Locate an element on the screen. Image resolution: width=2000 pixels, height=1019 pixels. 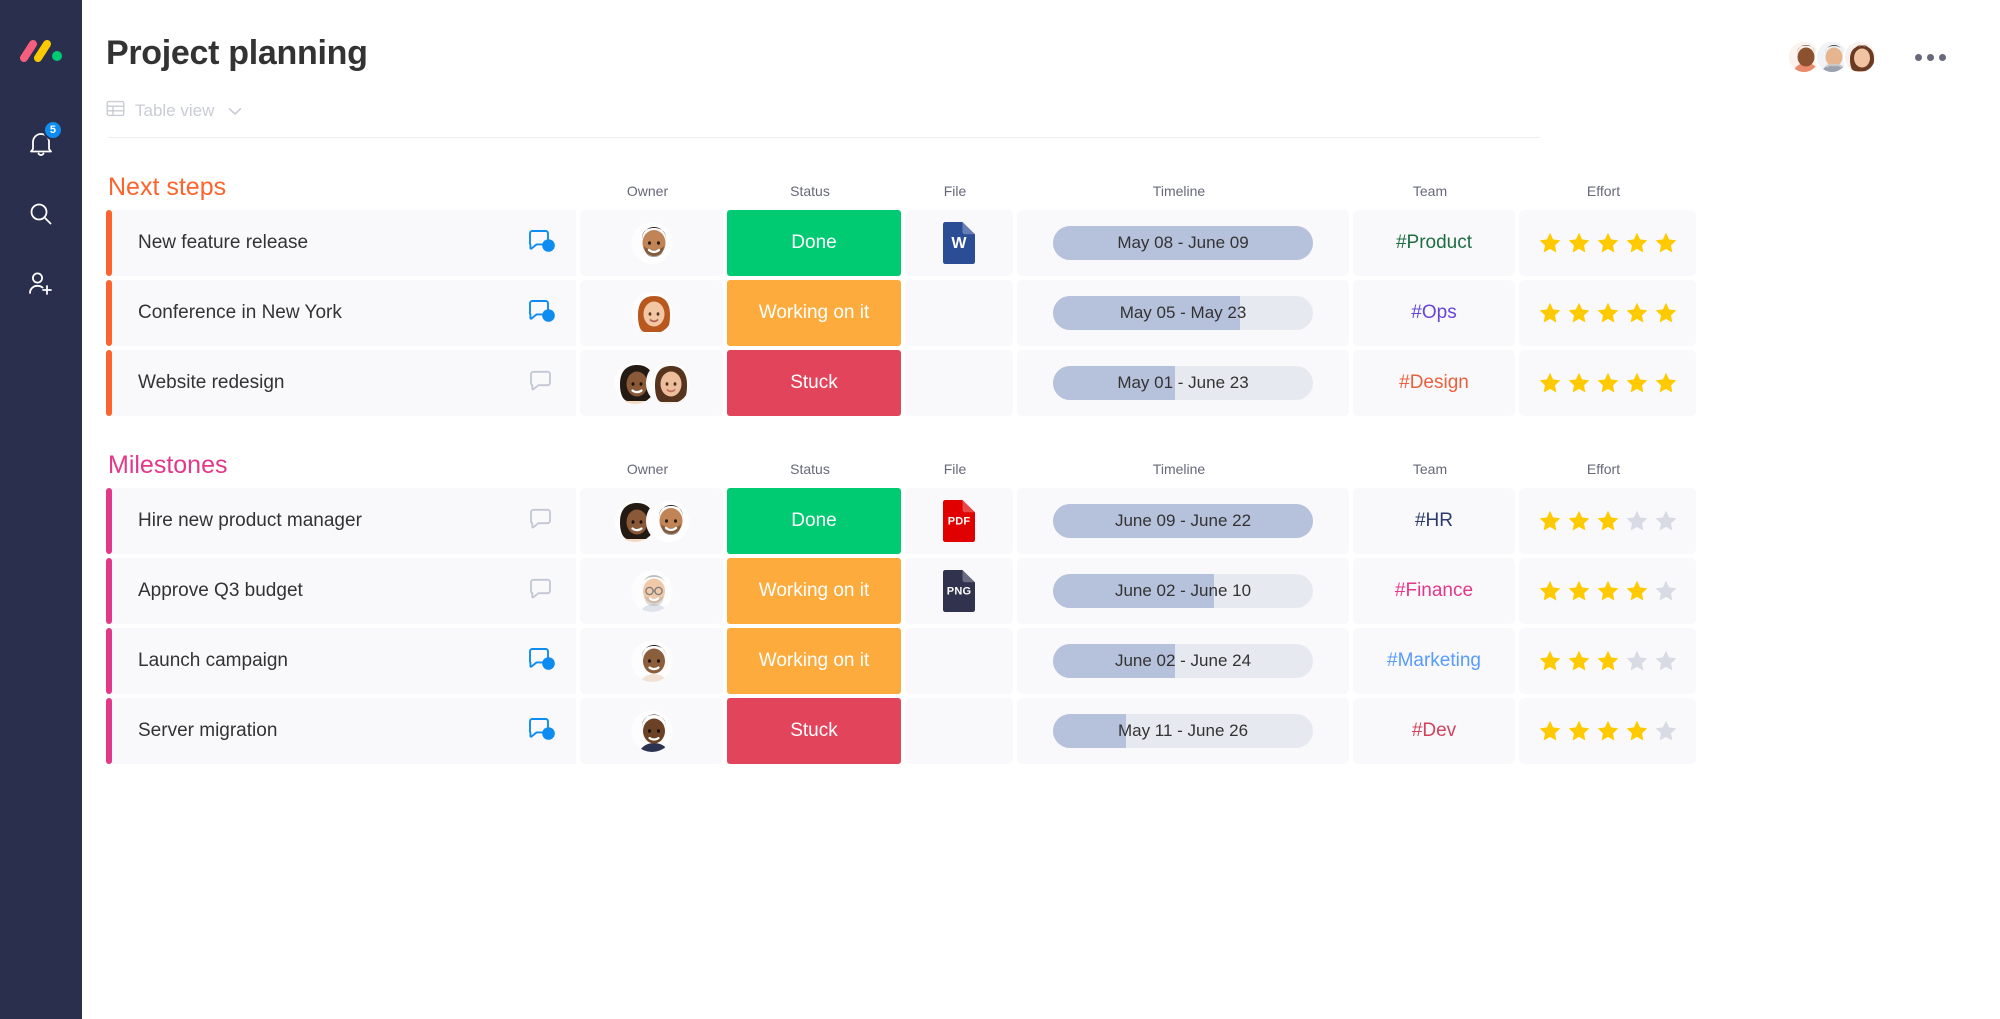
timeline-cell: May 01 - June 23 is located at coordinates (1183, 383).